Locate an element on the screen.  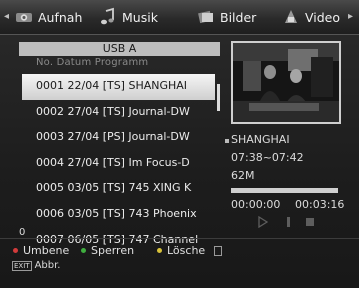
footer-rename-action: Umbene is located at coordinates (41, 250).